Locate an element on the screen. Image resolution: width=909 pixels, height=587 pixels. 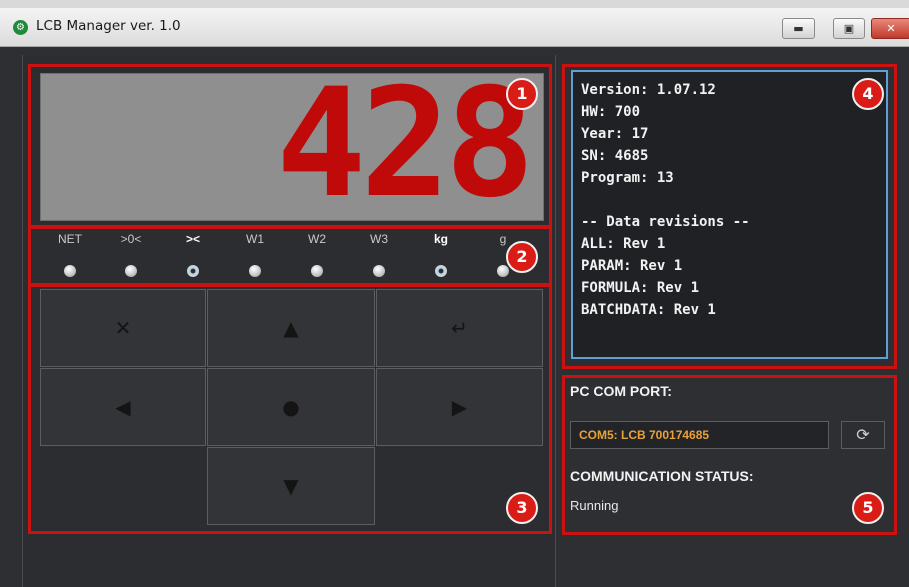
weight-display: 428 is located at coordinates (292, 147).